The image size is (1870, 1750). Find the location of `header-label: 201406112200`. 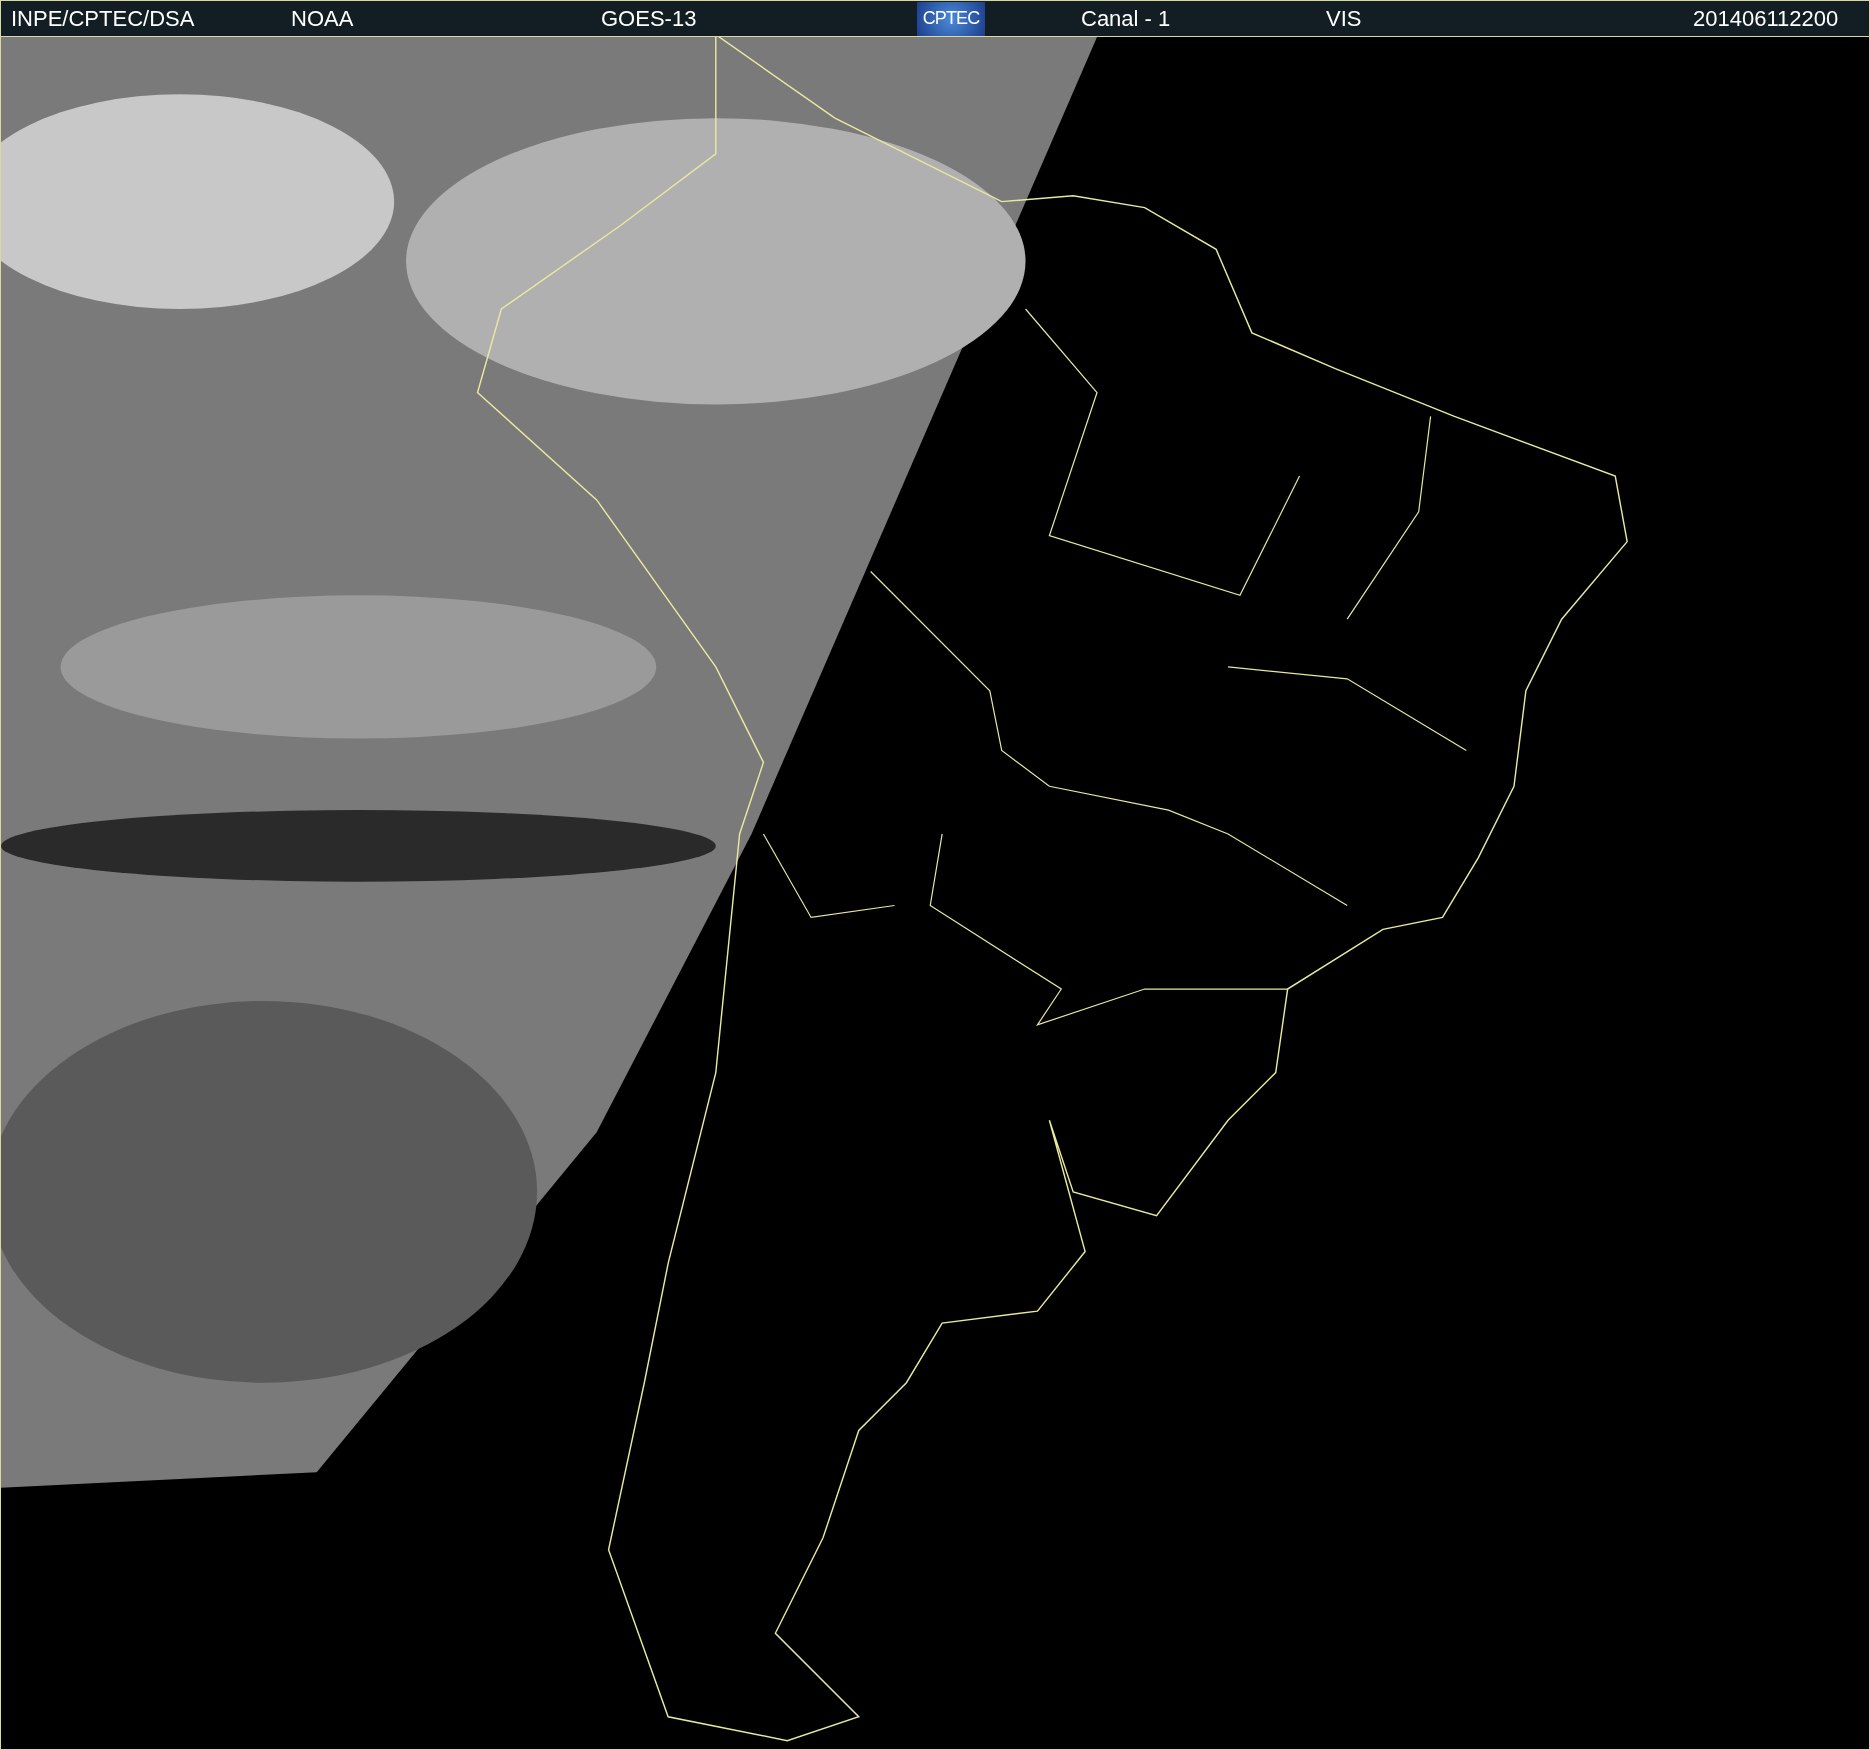

header-label: 201406112200 is located at coordinates (1766, 19).